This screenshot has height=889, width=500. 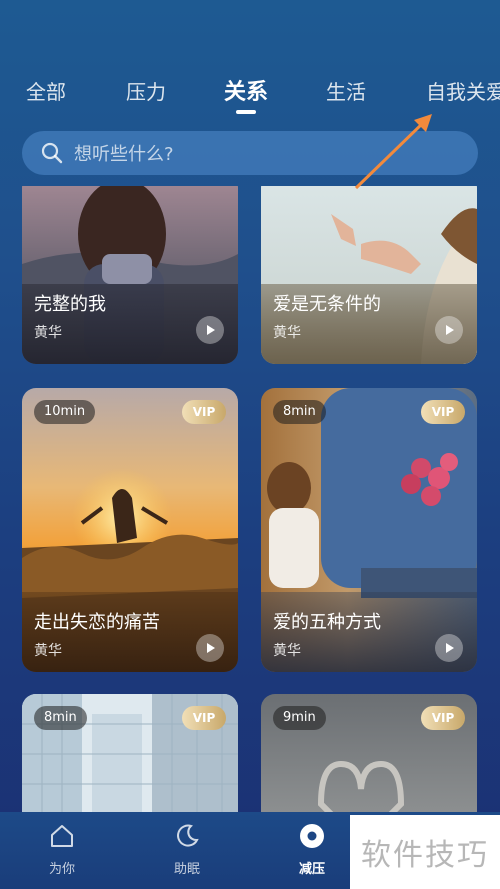 What do you see at coordinates (130, 275) in the screenshot?
I see `card-complete-me: 完整的我 黄华` at bounding box center [130, 275].